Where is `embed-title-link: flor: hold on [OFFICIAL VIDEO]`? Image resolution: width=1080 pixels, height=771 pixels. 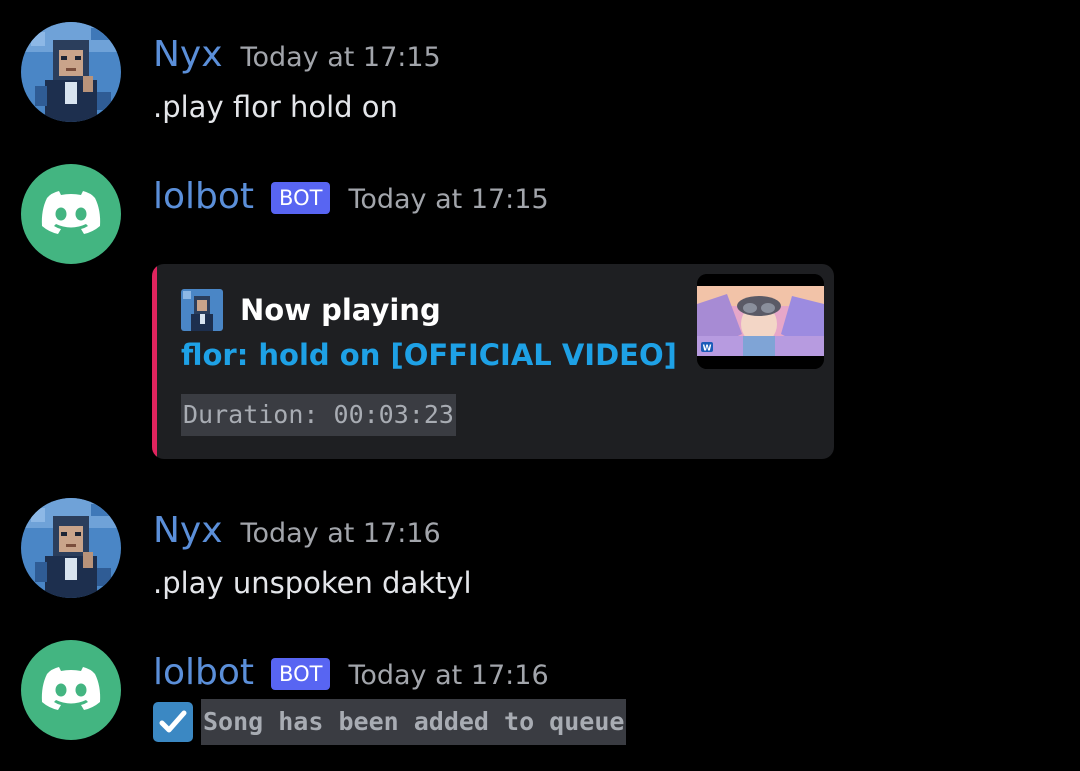
embed-title-link: flor: hold on [OFFICIAL VIDEO] is located at coordinates (429, 355).